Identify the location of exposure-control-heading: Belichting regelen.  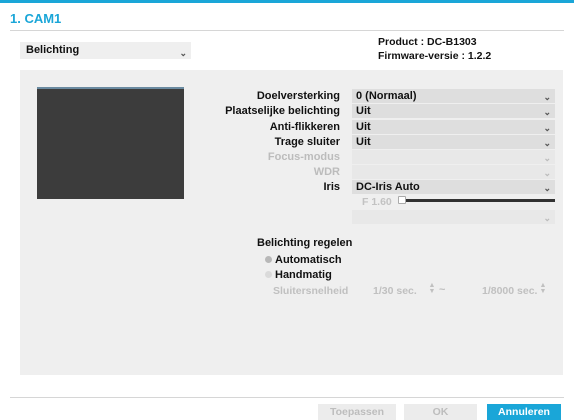
(305, 243).